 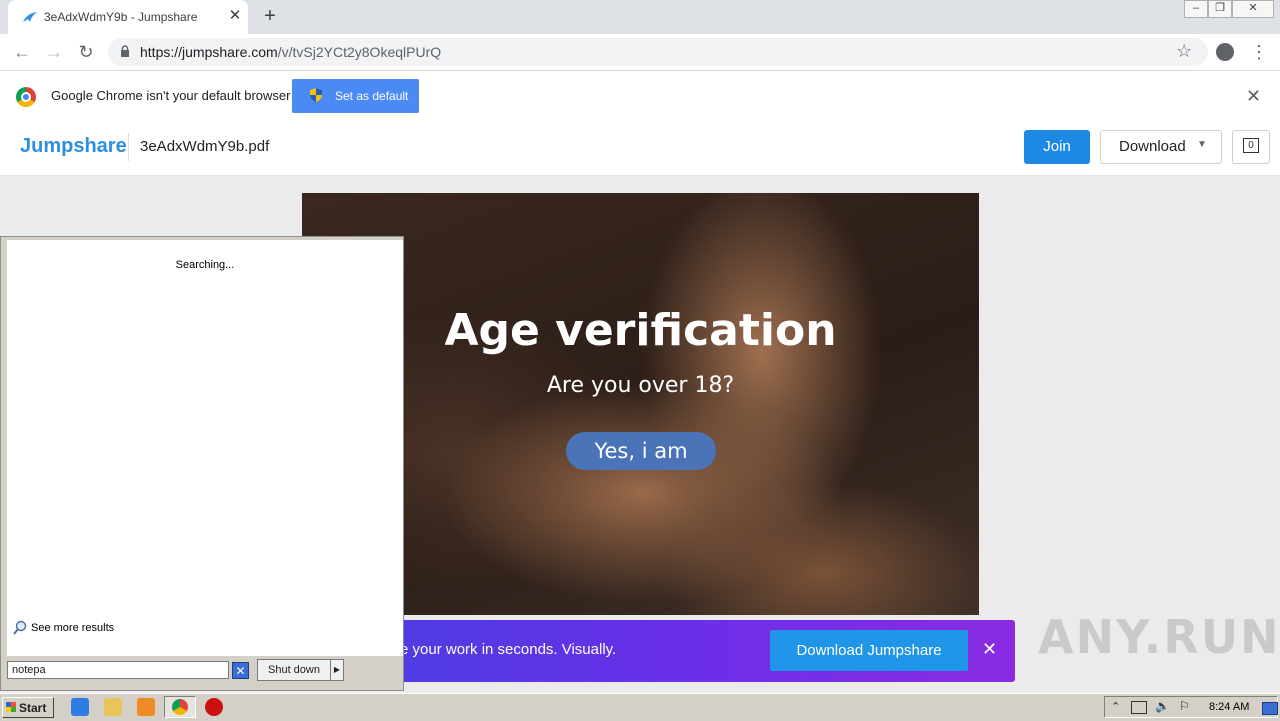 I want to click on start-search-input: notepa, so click(x=118, y=670).